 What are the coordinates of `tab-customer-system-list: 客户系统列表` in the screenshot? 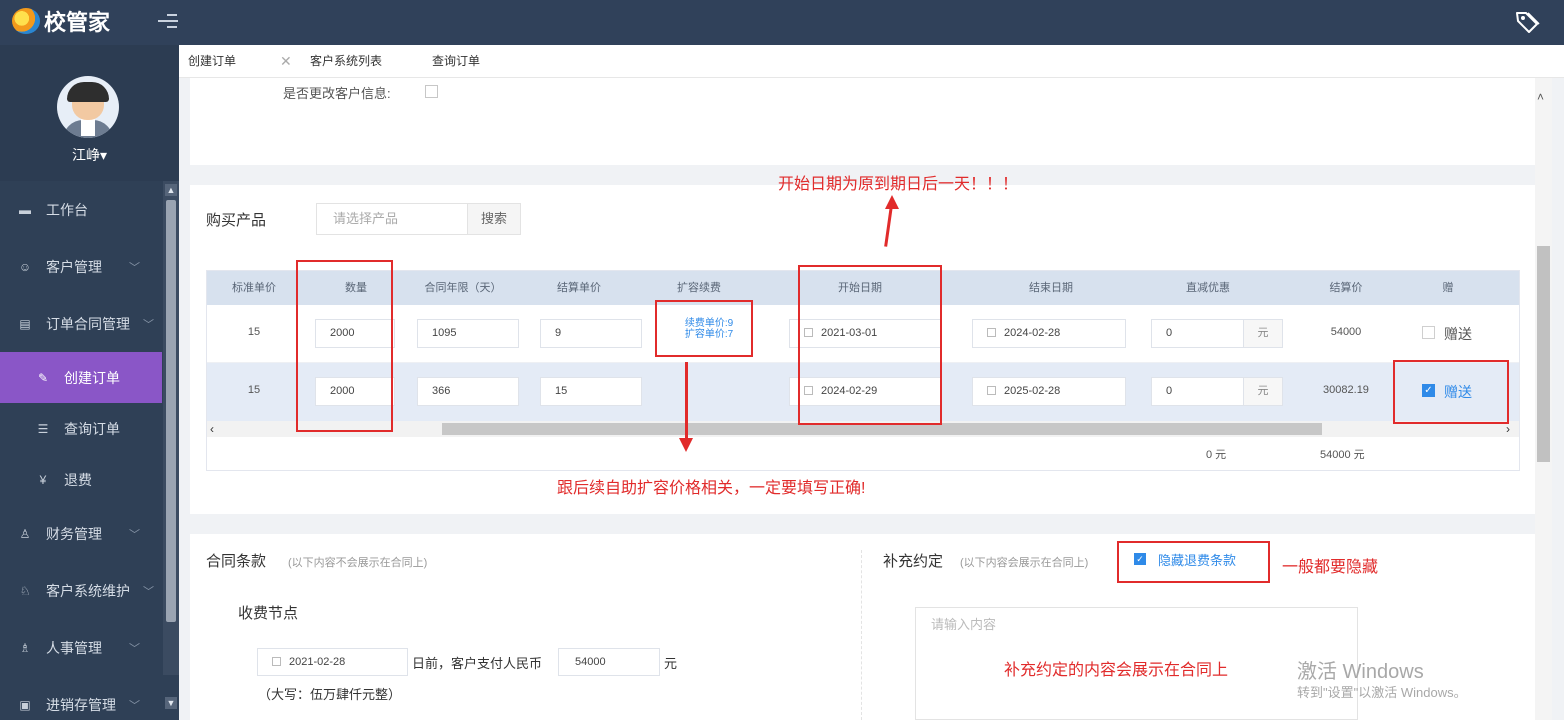 It's located at (346, 61).